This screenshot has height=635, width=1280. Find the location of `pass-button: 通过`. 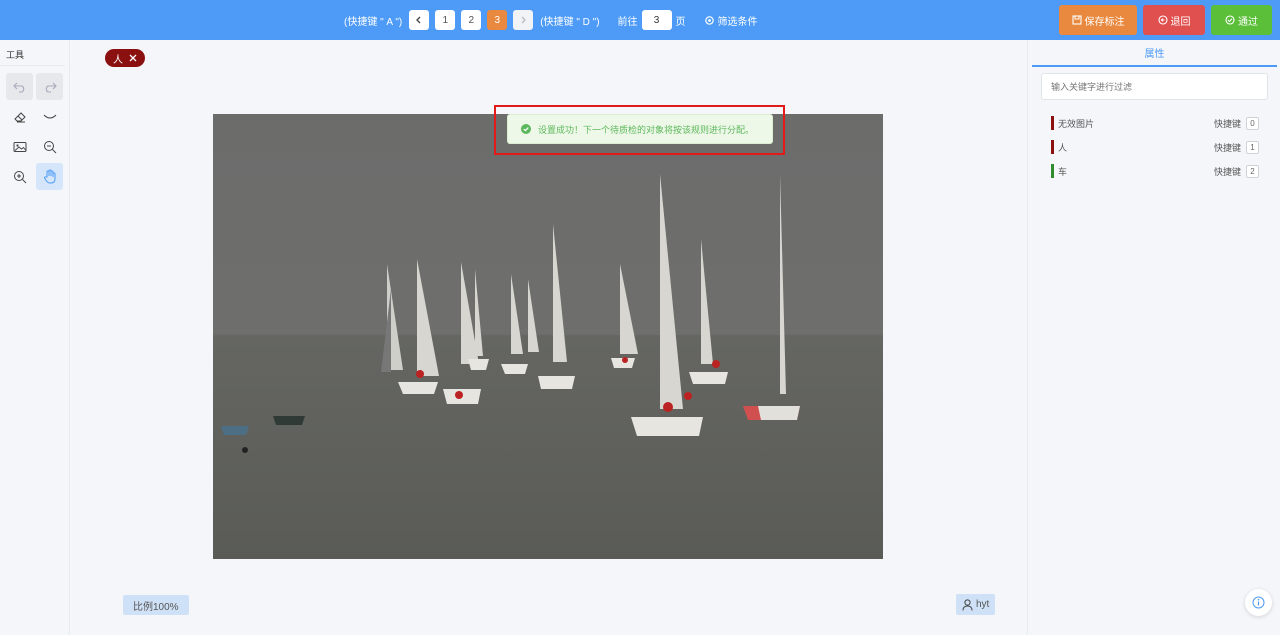

pass-button: 通过 is located at coordinates (1241, 20).